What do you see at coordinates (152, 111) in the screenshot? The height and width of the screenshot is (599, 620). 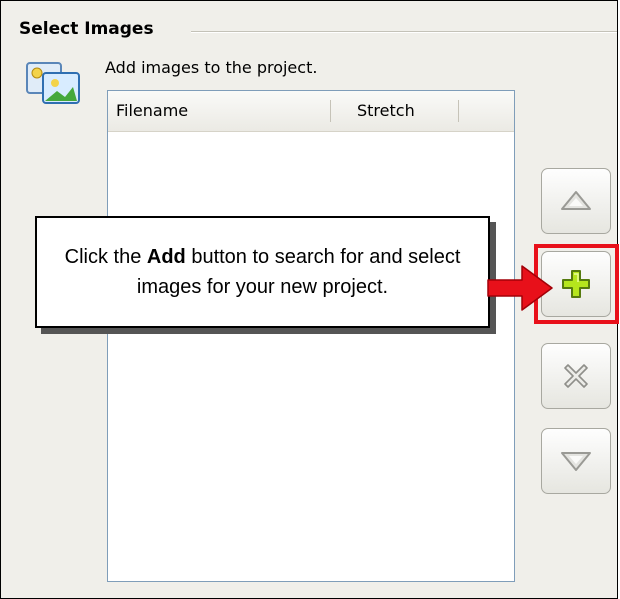 I see `column-header-filename: Filename` at bounding box center [152, 111].